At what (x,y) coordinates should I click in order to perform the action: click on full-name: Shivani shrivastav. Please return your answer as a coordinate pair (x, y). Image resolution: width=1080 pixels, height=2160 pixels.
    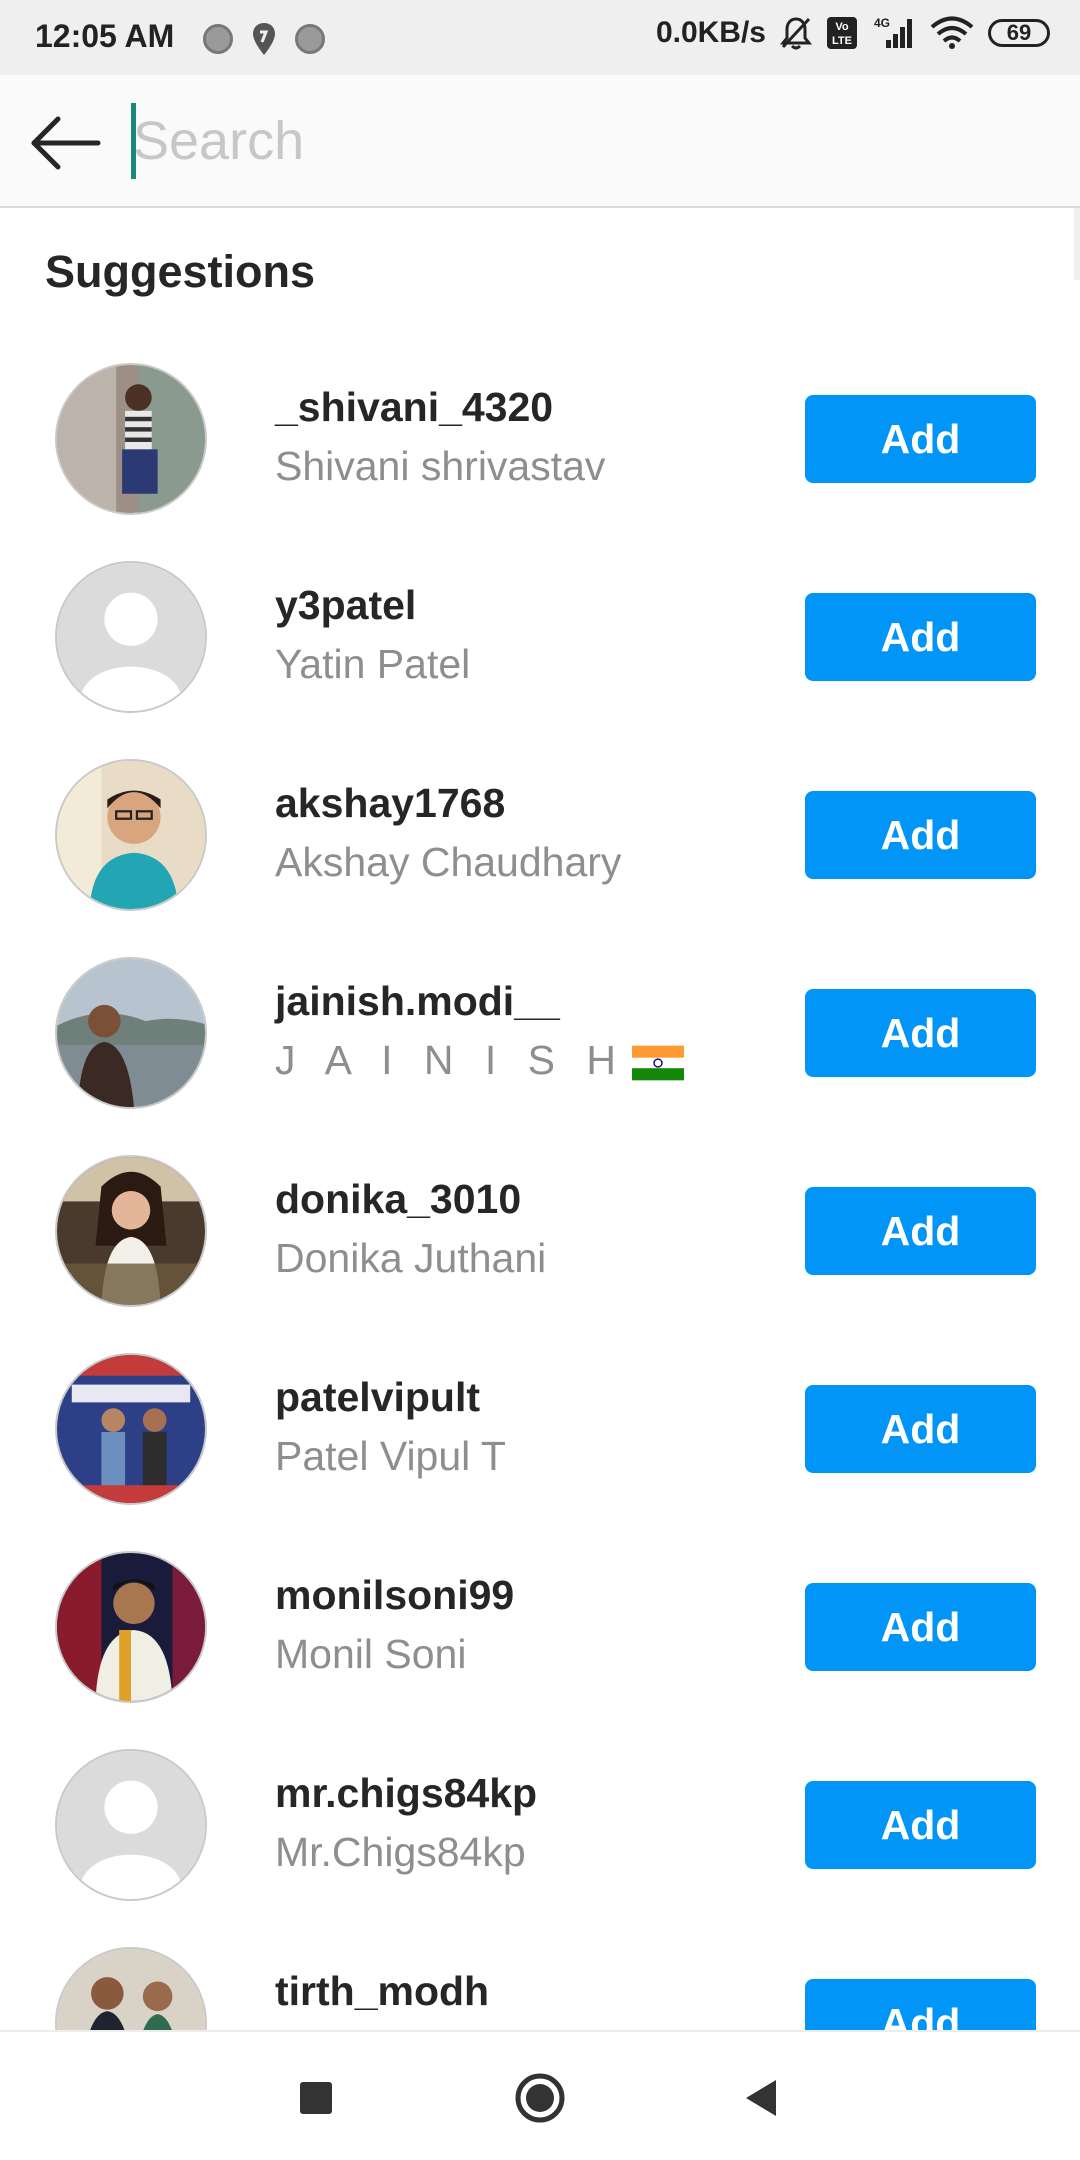
    Looking at the image, I should click on (440, 466).